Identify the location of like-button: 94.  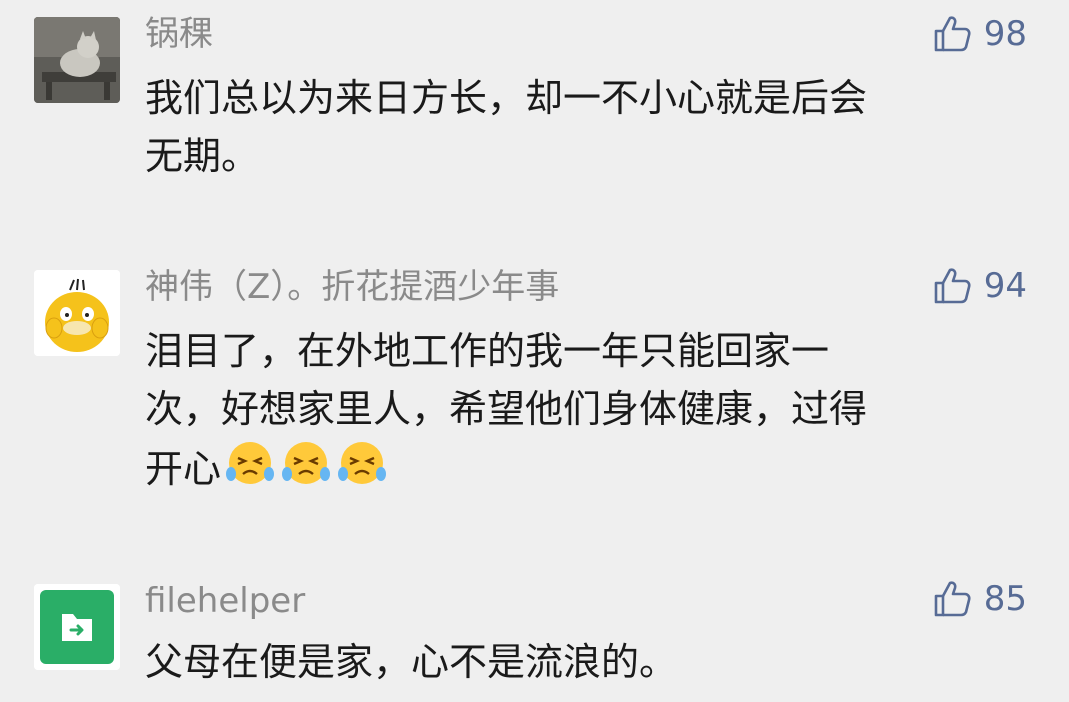
(979, 286).